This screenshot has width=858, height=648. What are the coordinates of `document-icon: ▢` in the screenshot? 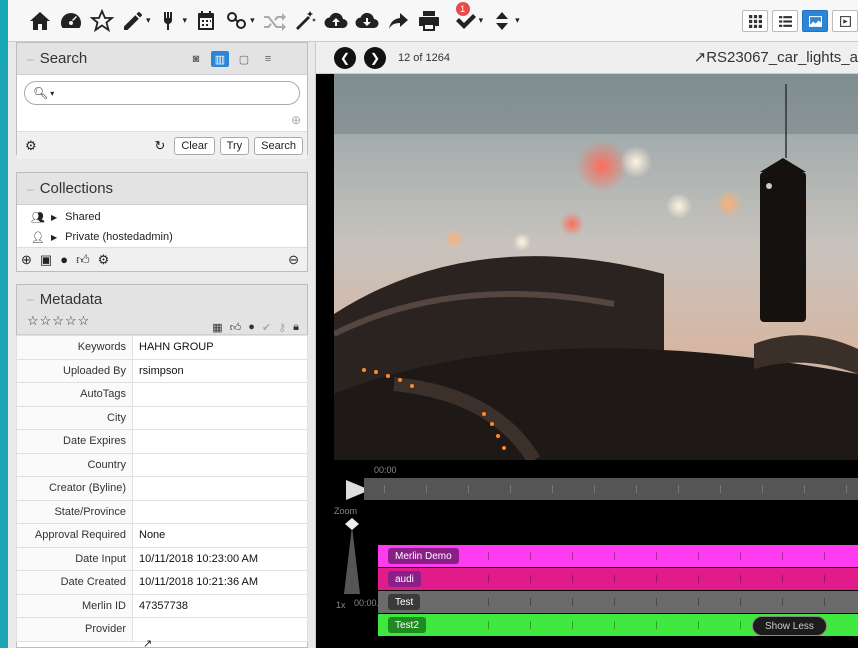 It's located at (244, 59).